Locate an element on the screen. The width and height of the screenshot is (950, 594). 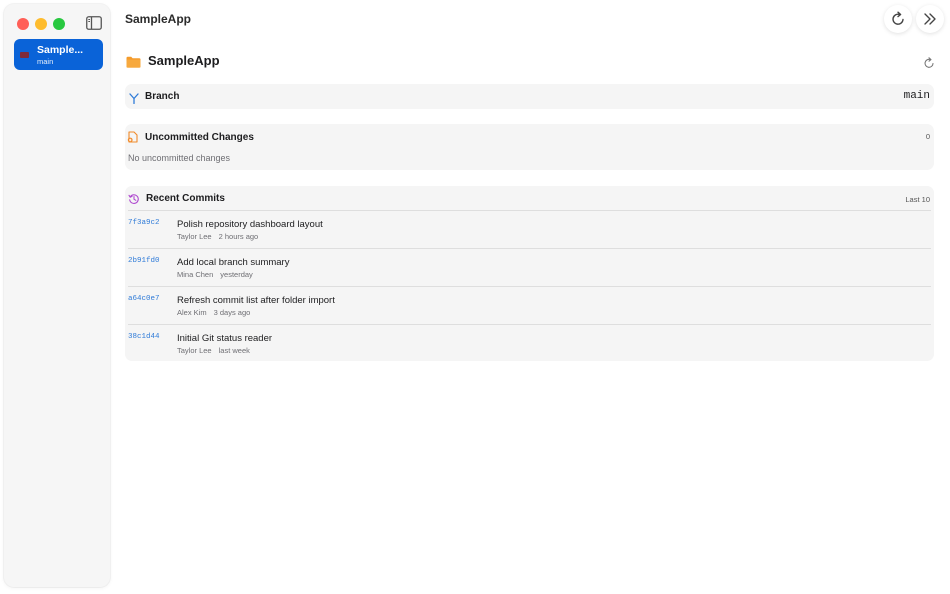
commit-meta: Taylor Lee 2 hours ago is located at coordinates (217, 236).